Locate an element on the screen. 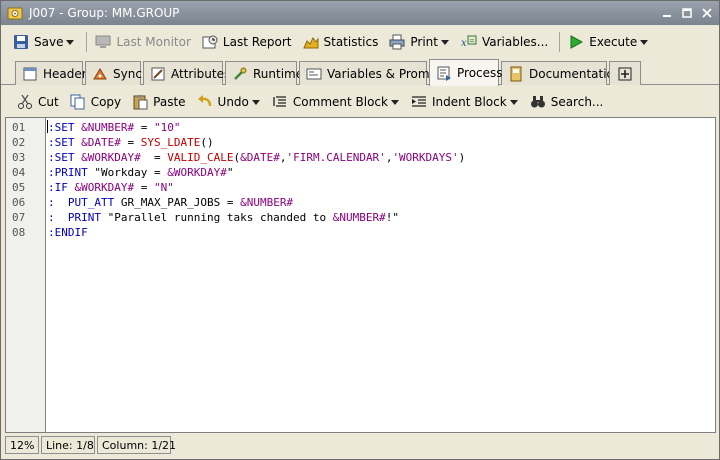 The height and width of the screenshot is (460, 720). code-line: :SET &DATE# = SYS_LDATE() is located at coordinates (131, 142).